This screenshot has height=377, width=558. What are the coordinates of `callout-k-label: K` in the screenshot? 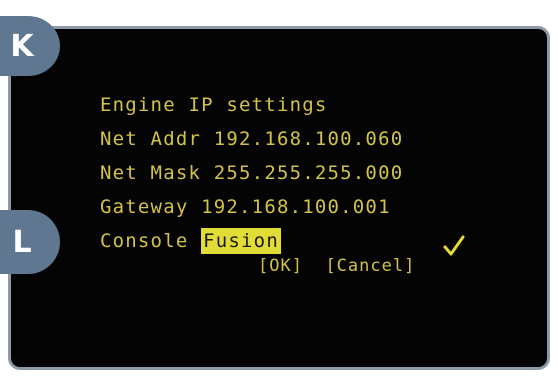 It's located at (22, 46).